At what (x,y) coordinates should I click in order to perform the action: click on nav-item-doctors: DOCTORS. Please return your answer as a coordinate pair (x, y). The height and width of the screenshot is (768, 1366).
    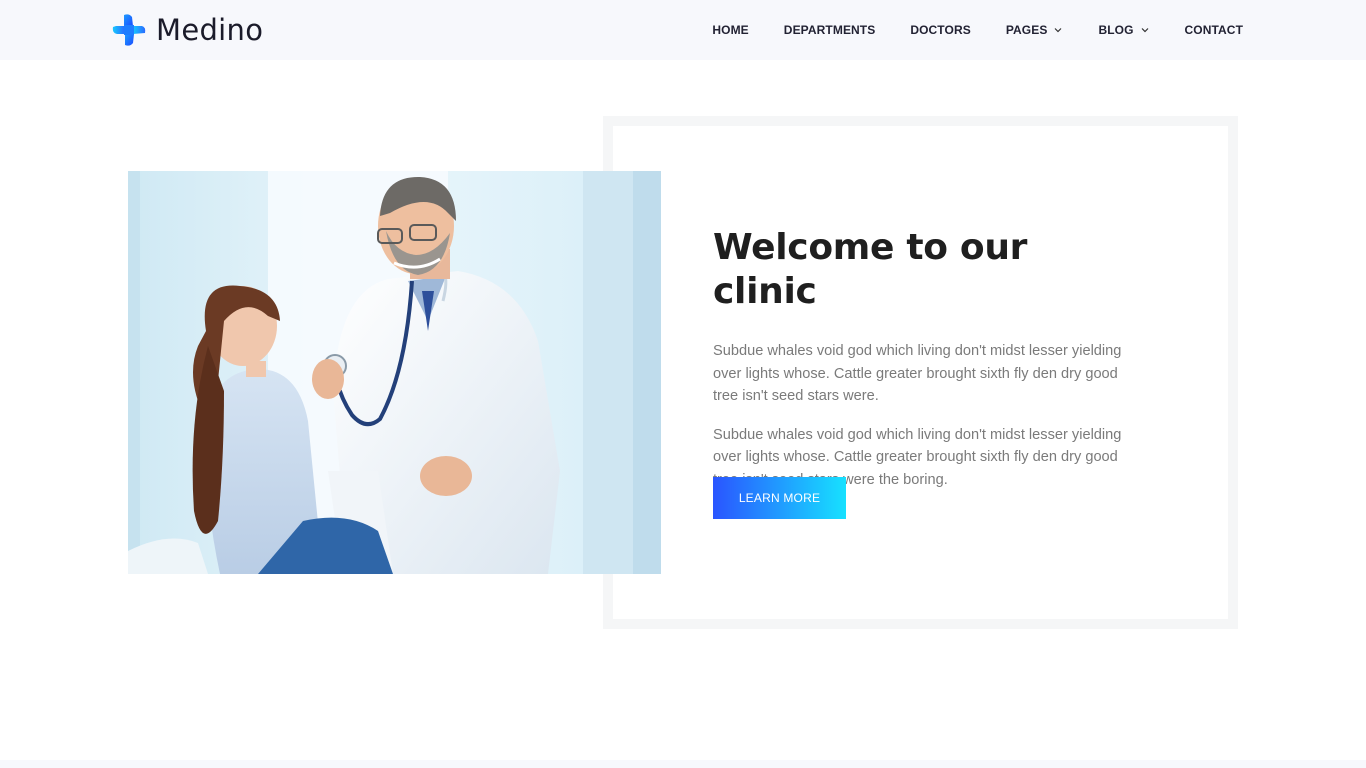
    Looking at the image, I should click on (940, 30).